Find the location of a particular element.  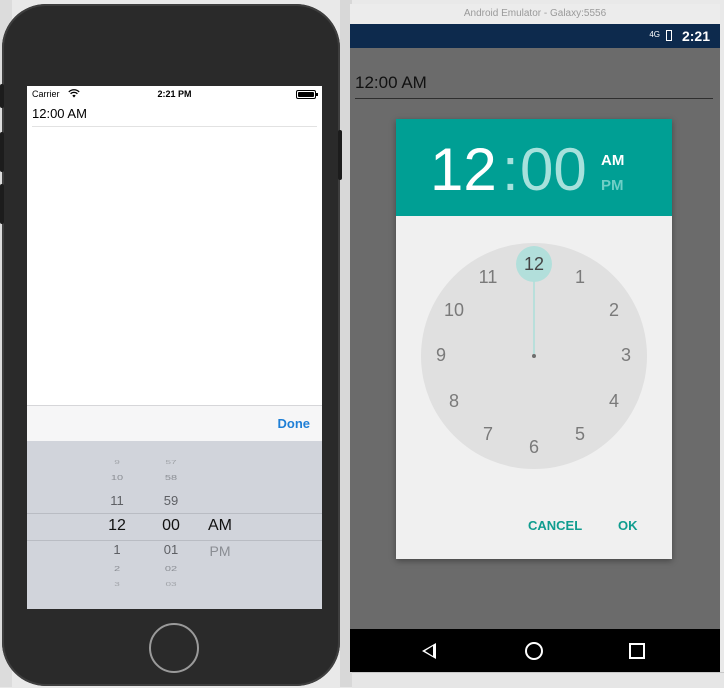

emulator-title-bar: Android Emulator - Galaxy:5556 is located at coordinates (535, 14).